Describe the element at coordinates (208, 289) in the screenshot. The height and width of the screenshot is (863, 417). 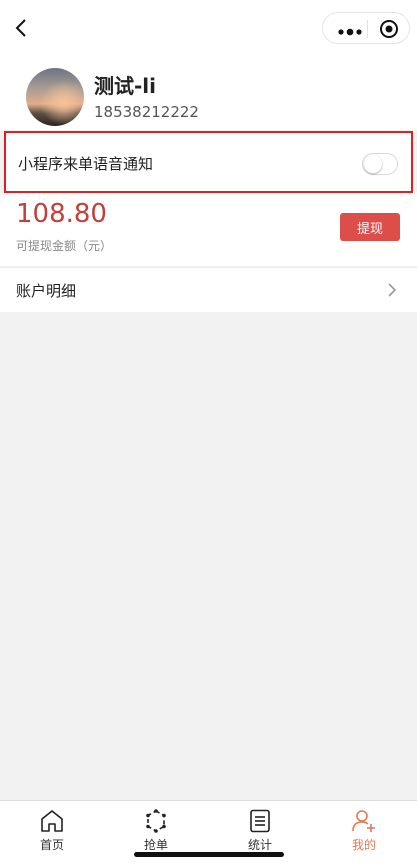
I see `account-details-row: 账户明细` at that location.